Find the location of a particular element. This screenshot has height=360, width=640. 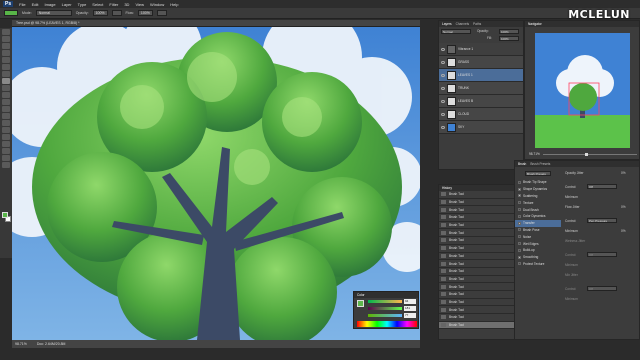

layer-row-selected: LEAVES 1 is located at coordinates (481, 75).